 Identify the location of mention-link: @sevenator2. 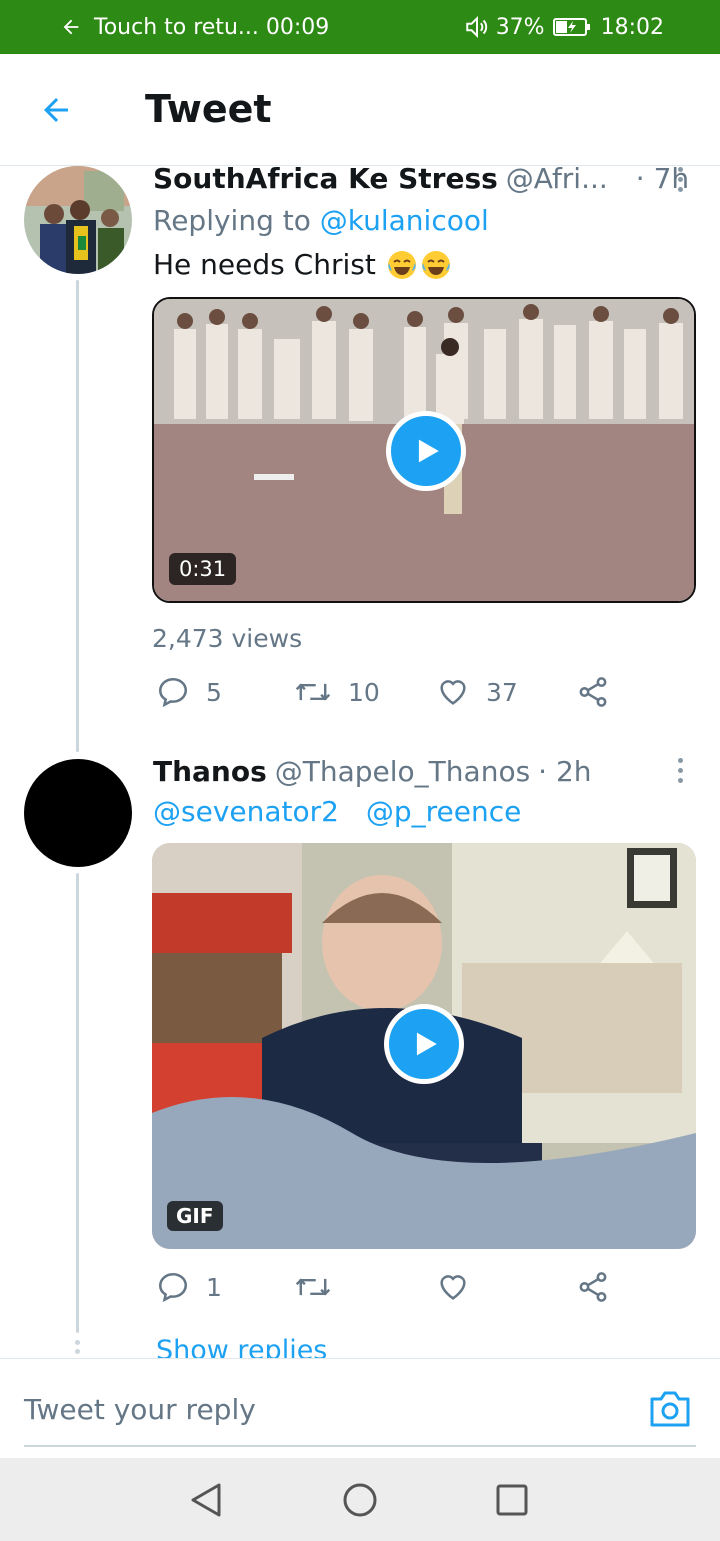
(246, 811).